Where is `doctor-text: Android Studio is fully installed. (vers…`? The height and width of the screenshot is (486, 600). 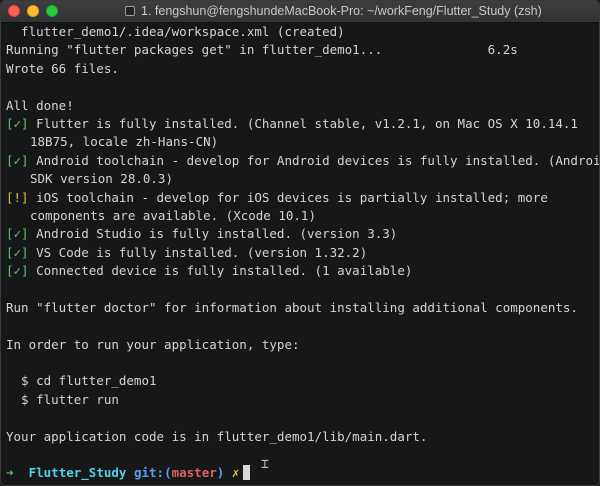 doctor-text: Android Studio is fully installed. (vers… is located at coordinates (213, 234).